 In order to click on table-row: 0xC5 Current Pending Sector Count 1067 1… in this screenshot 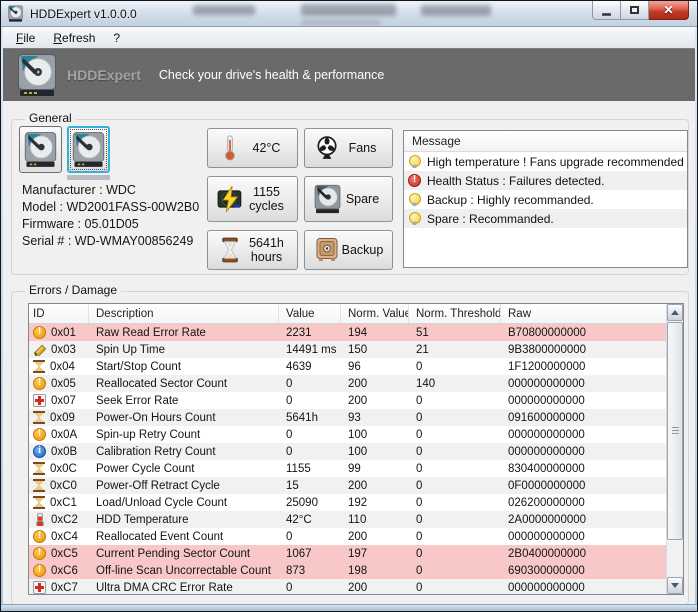, I will do `click(356, 553)`.